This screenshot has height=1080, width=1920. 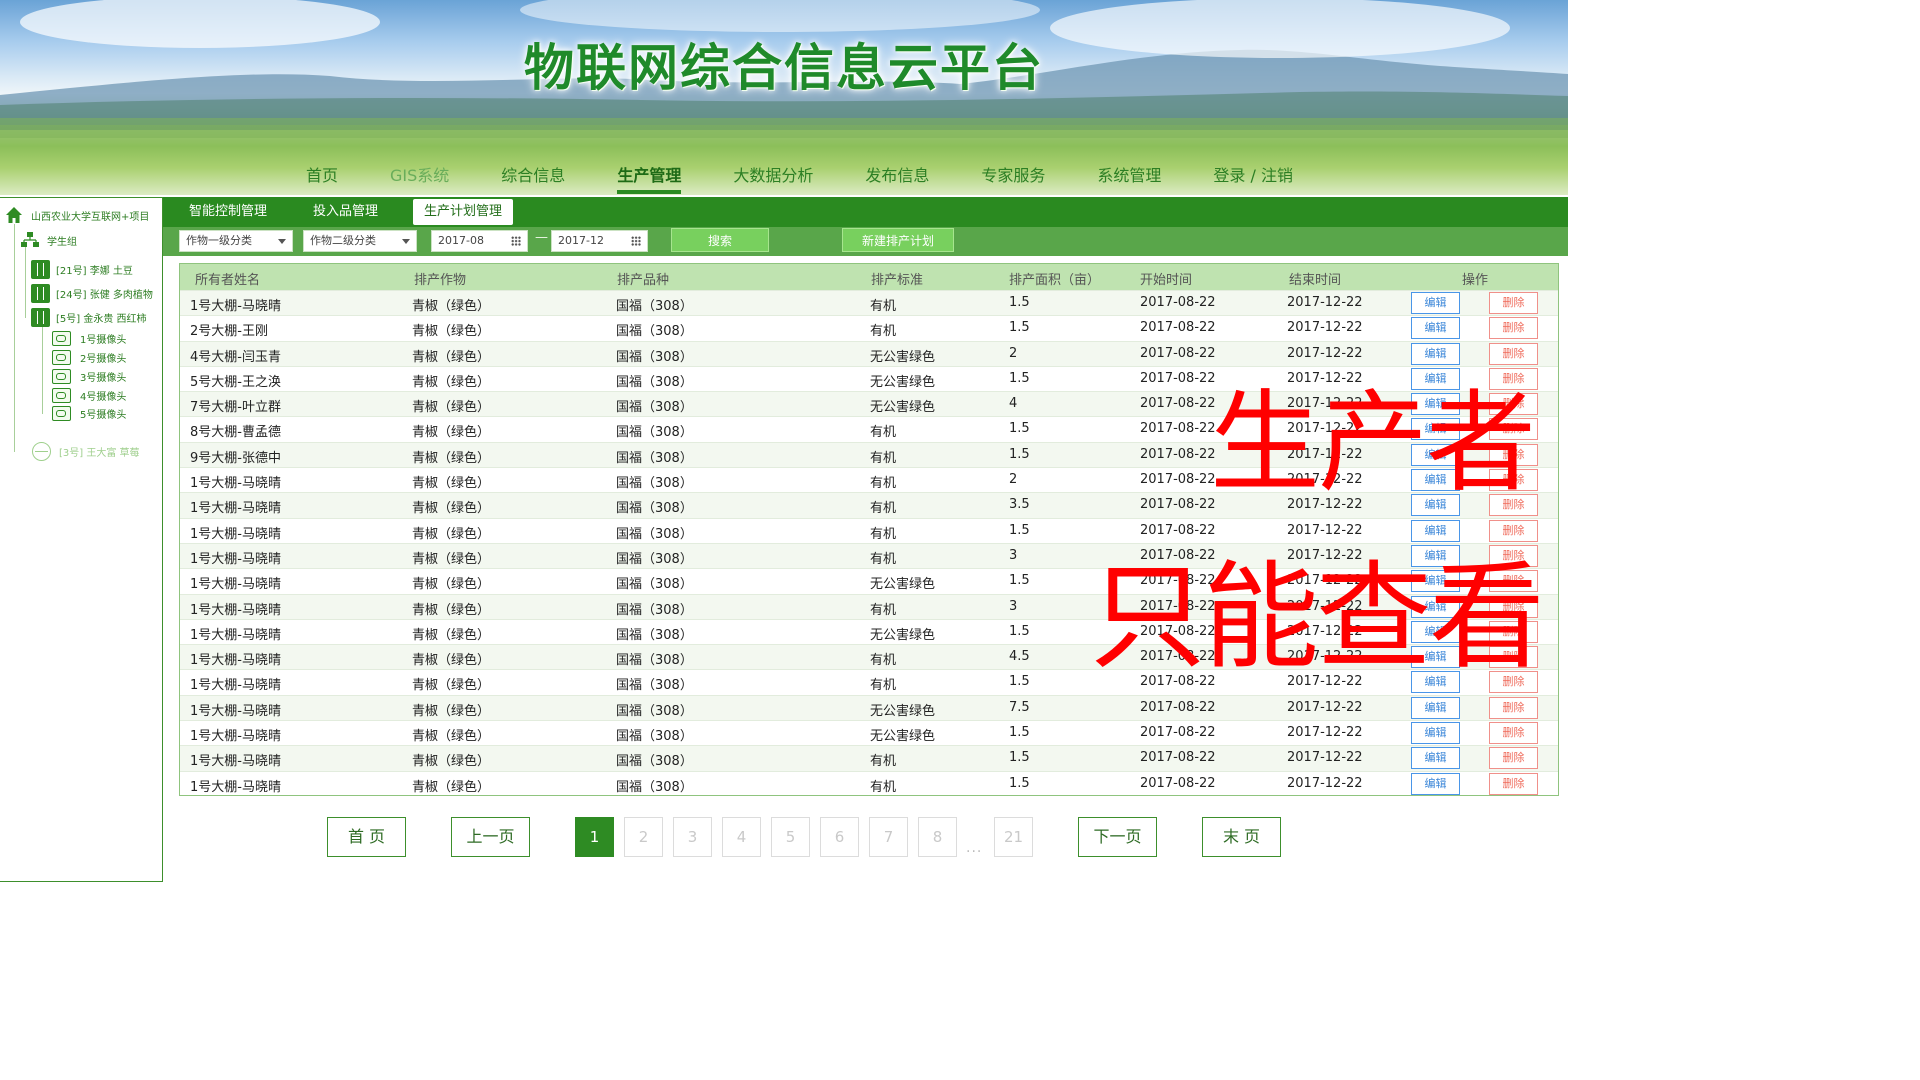 What do you see at coordinates (345, 212) in the screenshot?
I see `tab-inputs: 投入品管理` at bounding box center [345, 212].